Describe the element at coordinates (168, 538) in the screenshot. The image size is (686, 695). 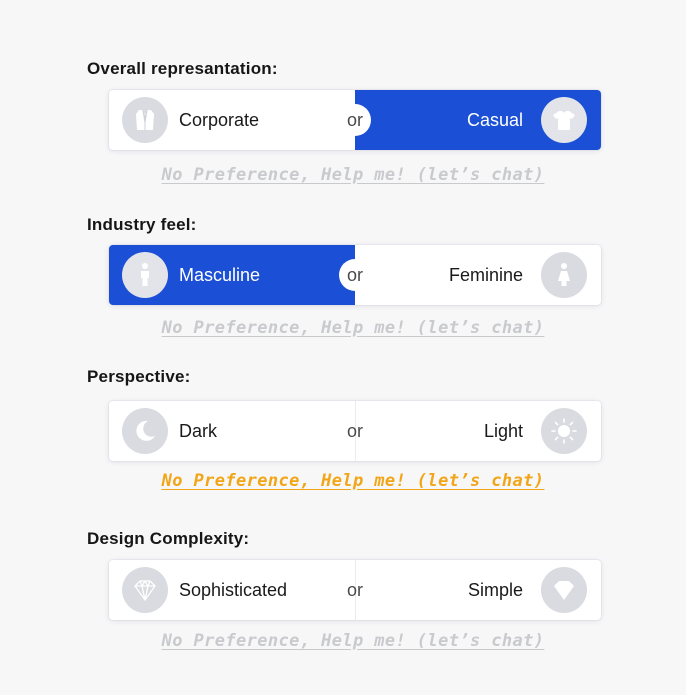
I see `section-label: Design Complexity:` at that location.